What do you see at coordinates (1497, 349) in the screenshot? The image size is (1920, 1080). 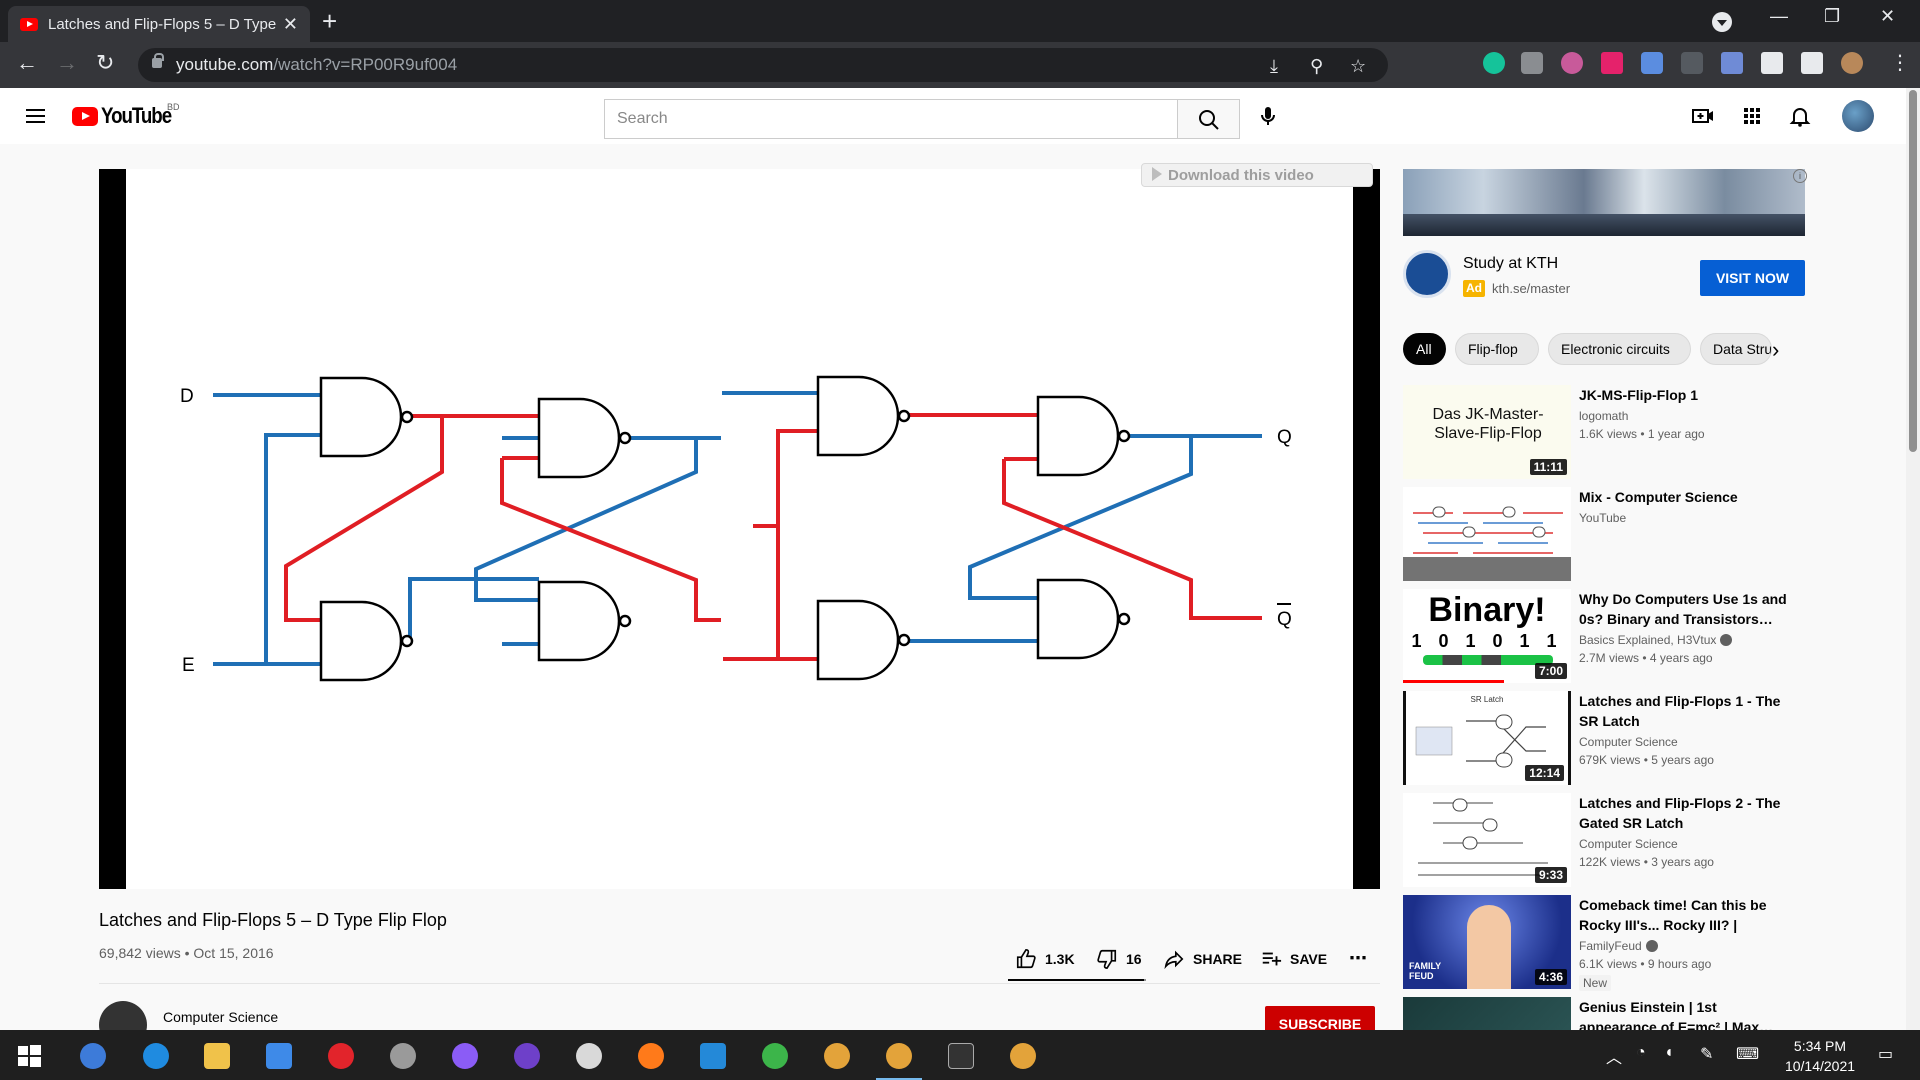 I see `chip-flip-flop: Flip-flop` at bounding box center [1497, 349].